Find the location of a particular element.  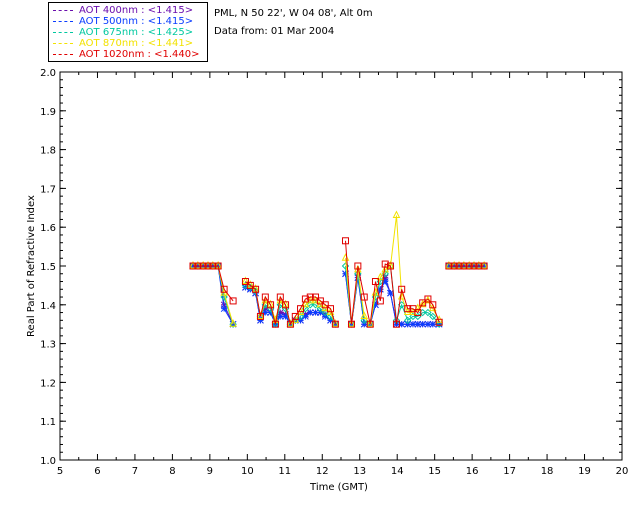

x-tick-label: 5 is located at coordinates (60, 471).